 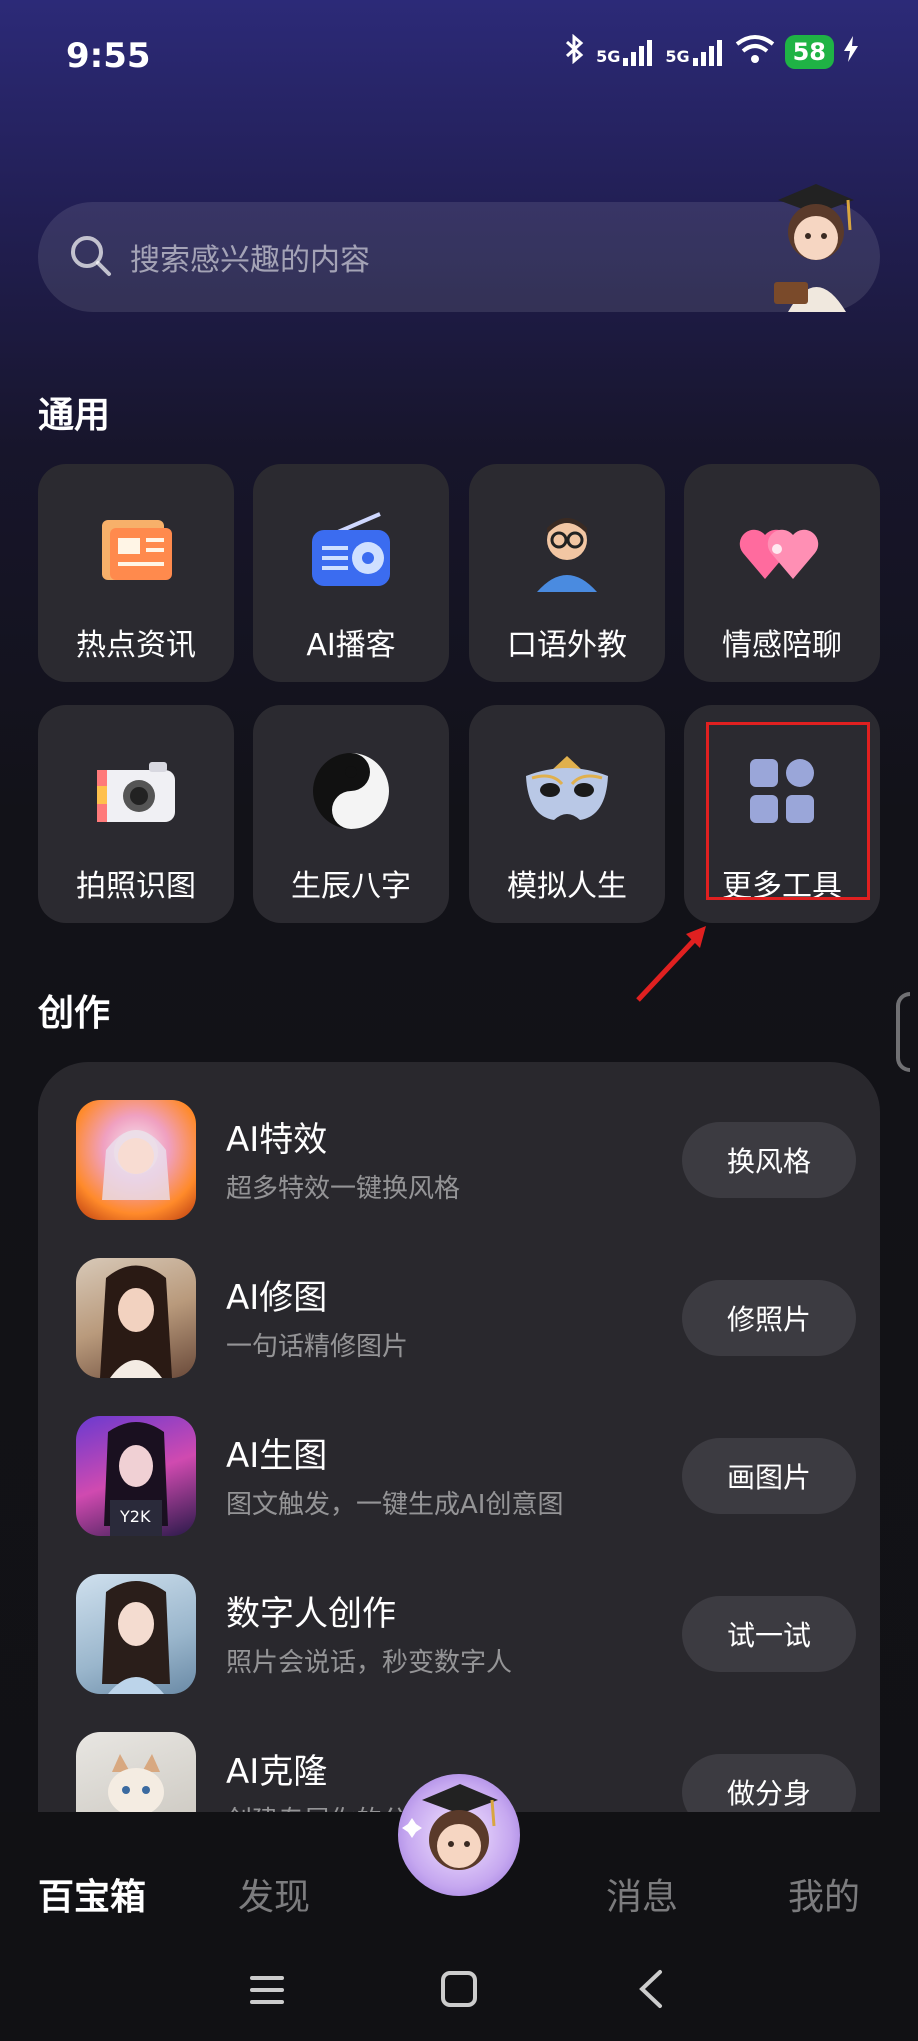 I want to click on search-icon, so click(x=90, y=257).